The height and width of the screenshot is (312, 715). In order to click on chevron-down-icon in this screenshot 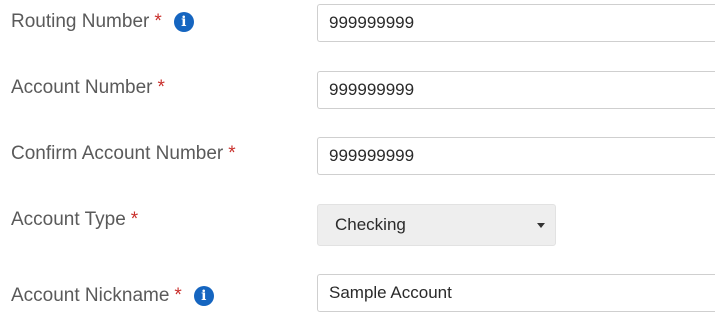, I will do `click(541, 225)`.